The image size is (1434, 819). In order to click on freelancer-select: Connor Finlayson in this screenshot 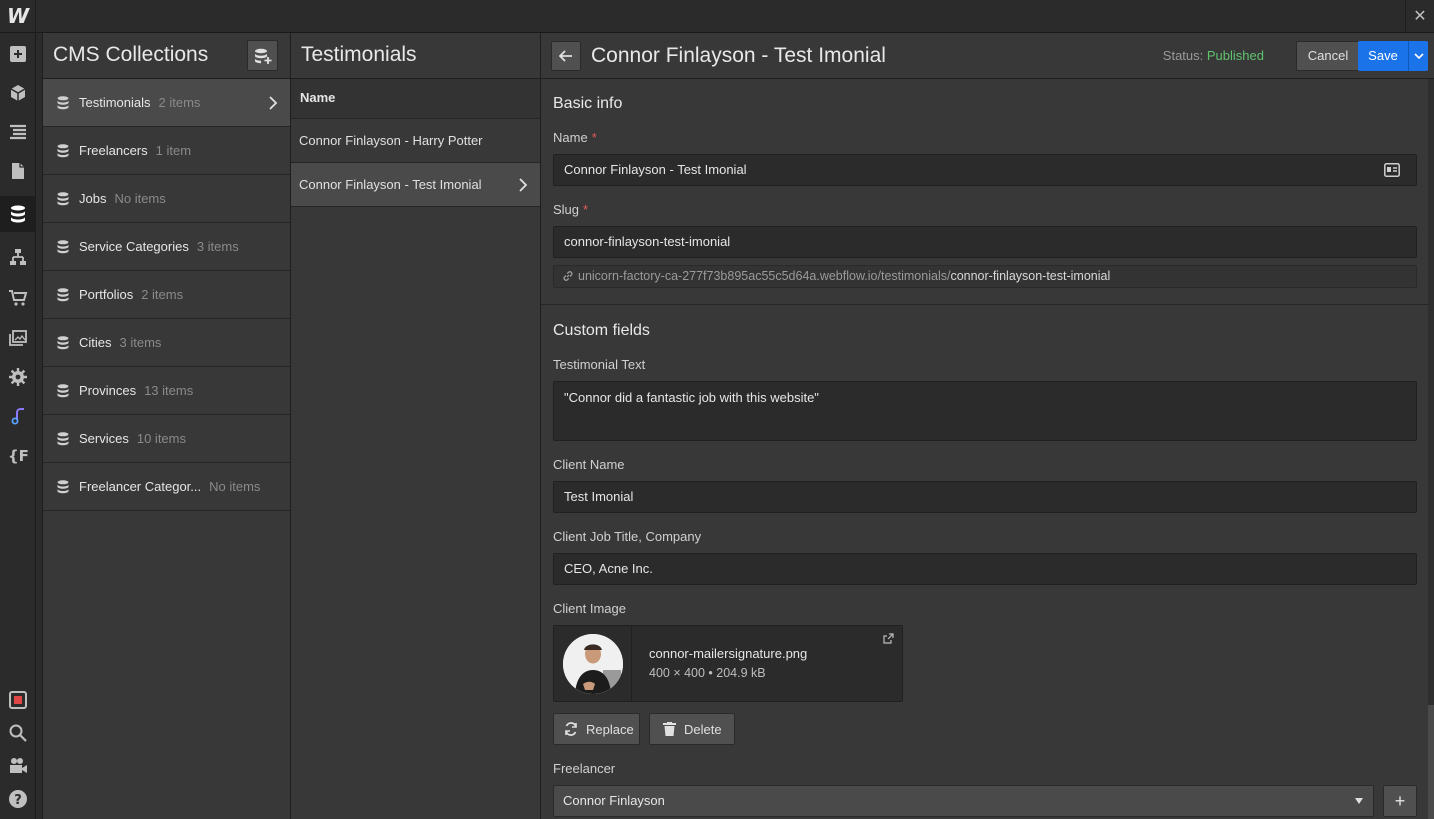, I will do `click(963, 801)`.